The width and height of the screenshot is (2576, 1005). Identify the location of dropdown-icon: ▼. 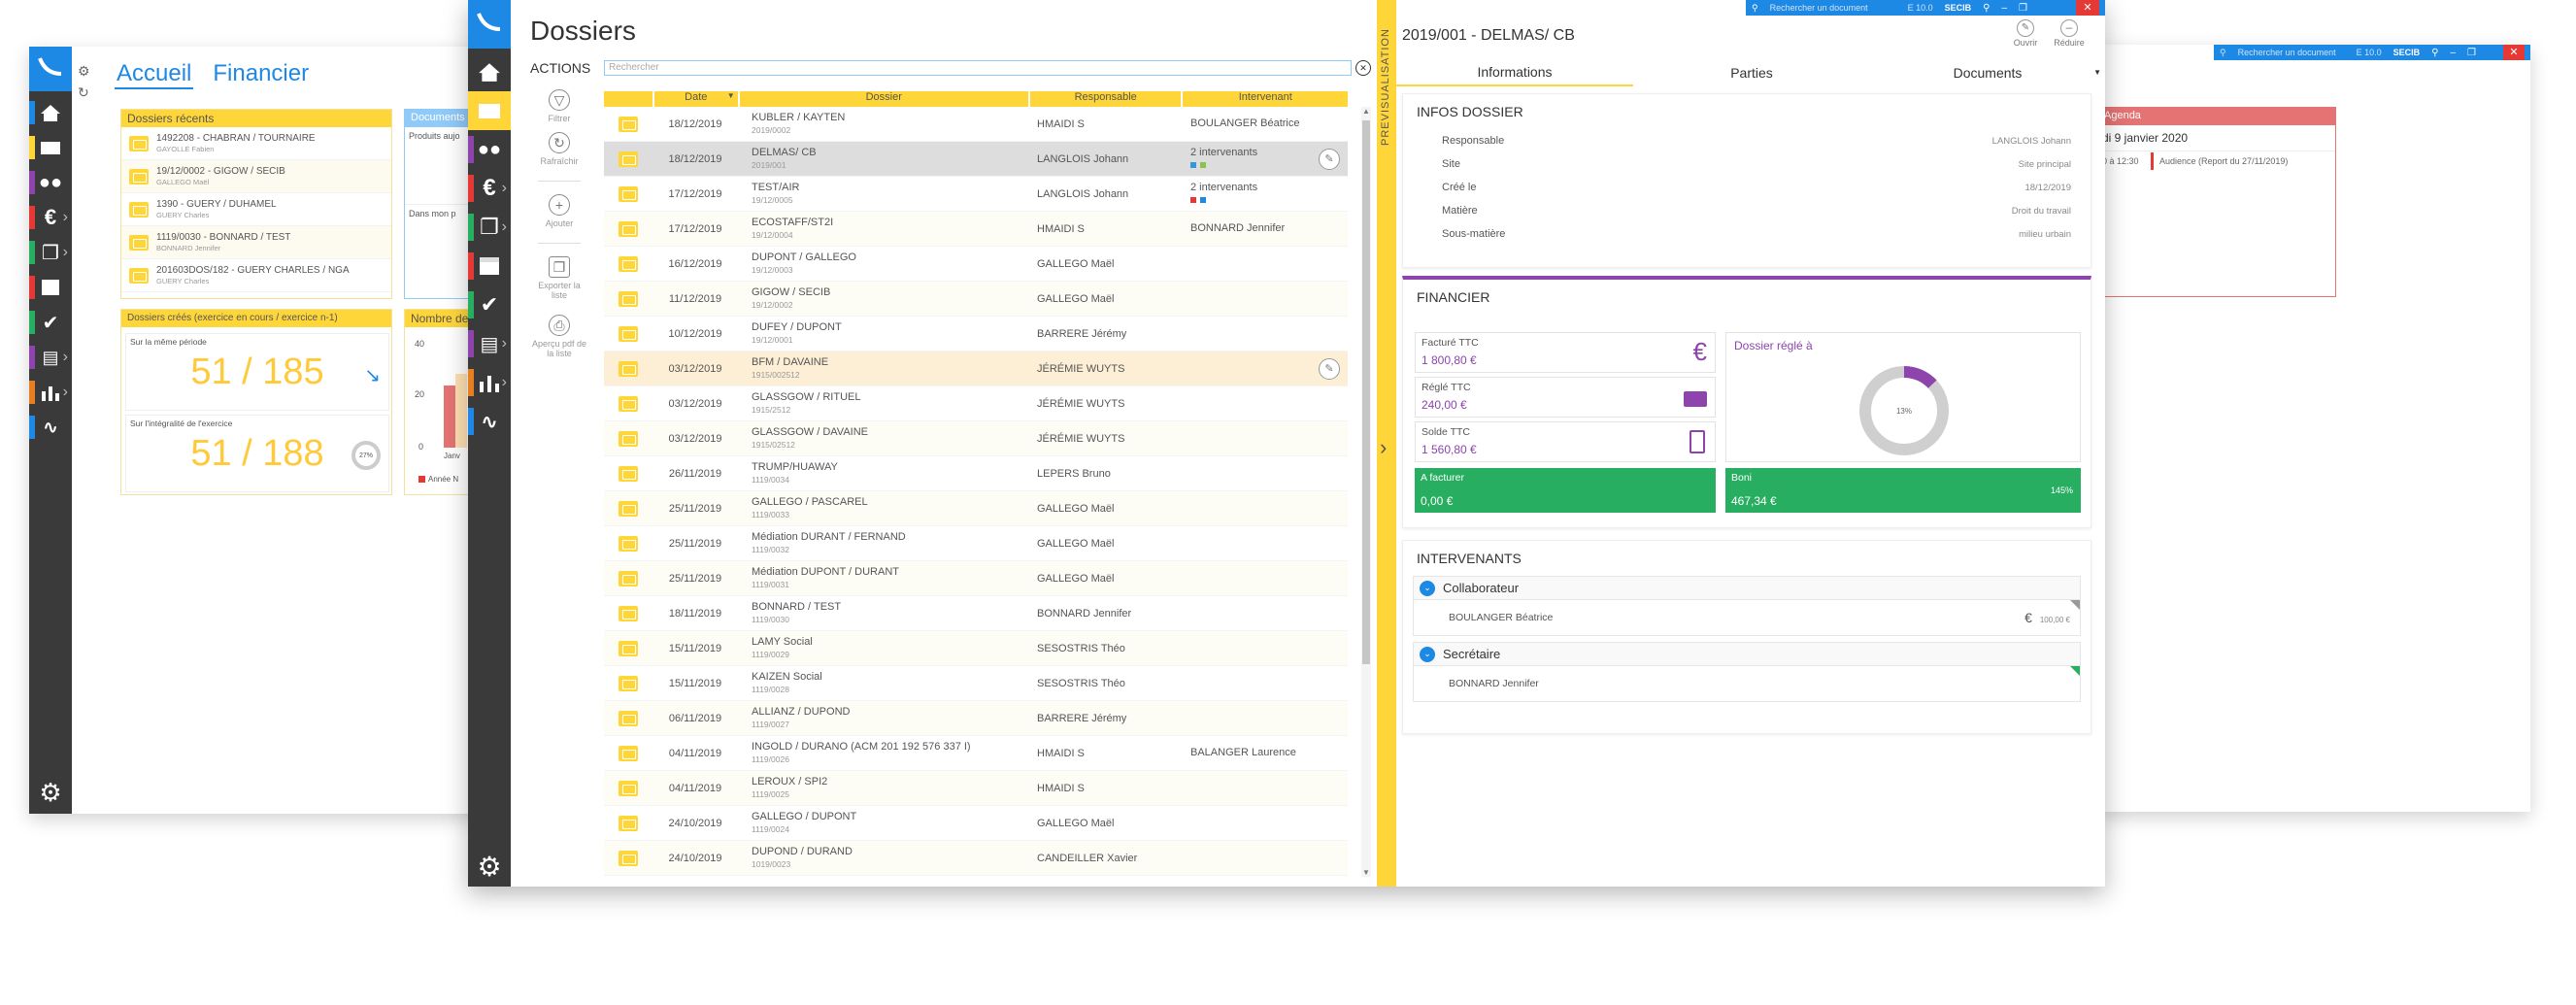
(2097, 72).